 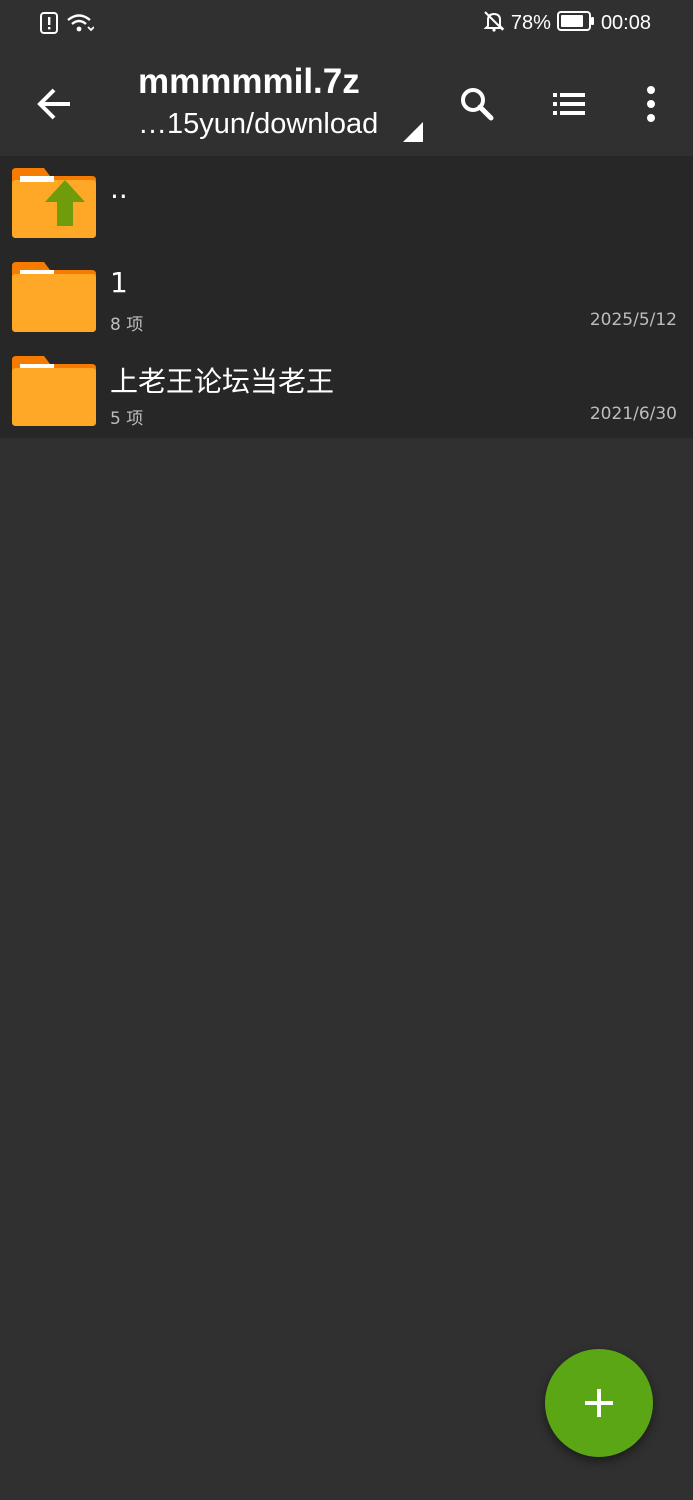 What do you see at coordinates (54, 203) in the screenshot?
I see `folder-up-icon` at bounding box center [54, 203].